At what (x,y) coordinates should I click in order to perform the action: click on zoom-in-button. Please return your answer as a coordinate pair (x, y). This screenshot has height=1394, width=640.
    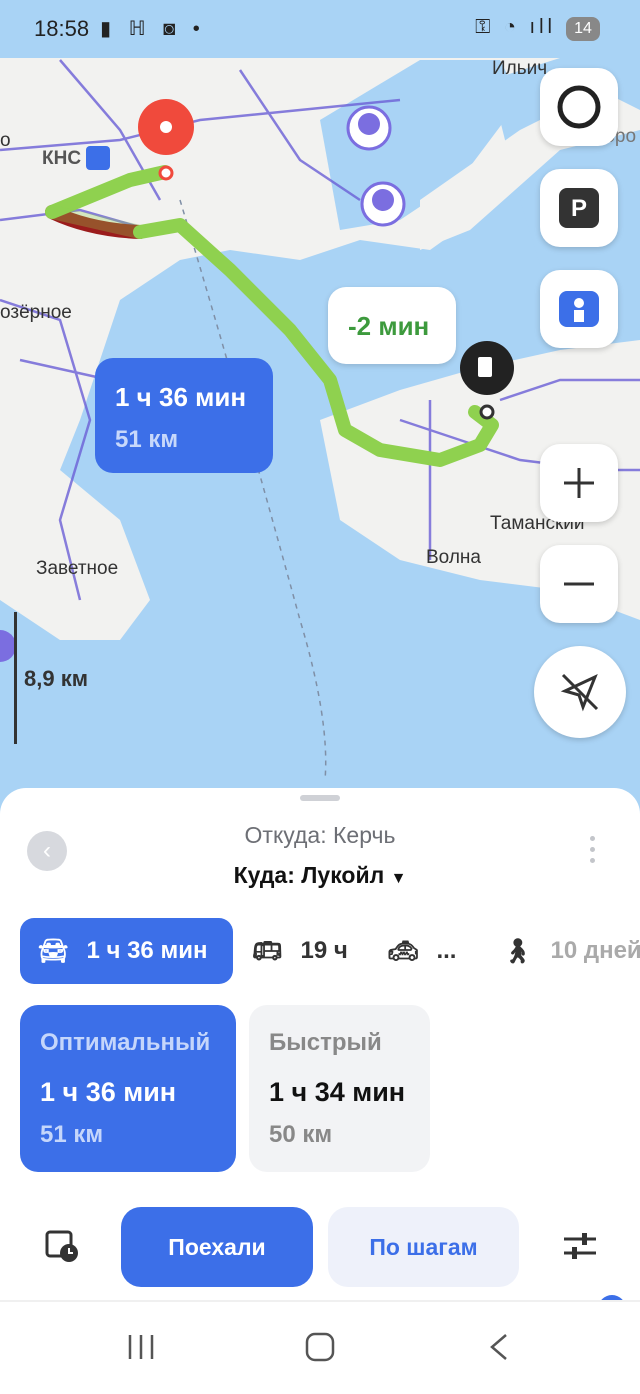
    Looking at the image, I should click on (579, 483).